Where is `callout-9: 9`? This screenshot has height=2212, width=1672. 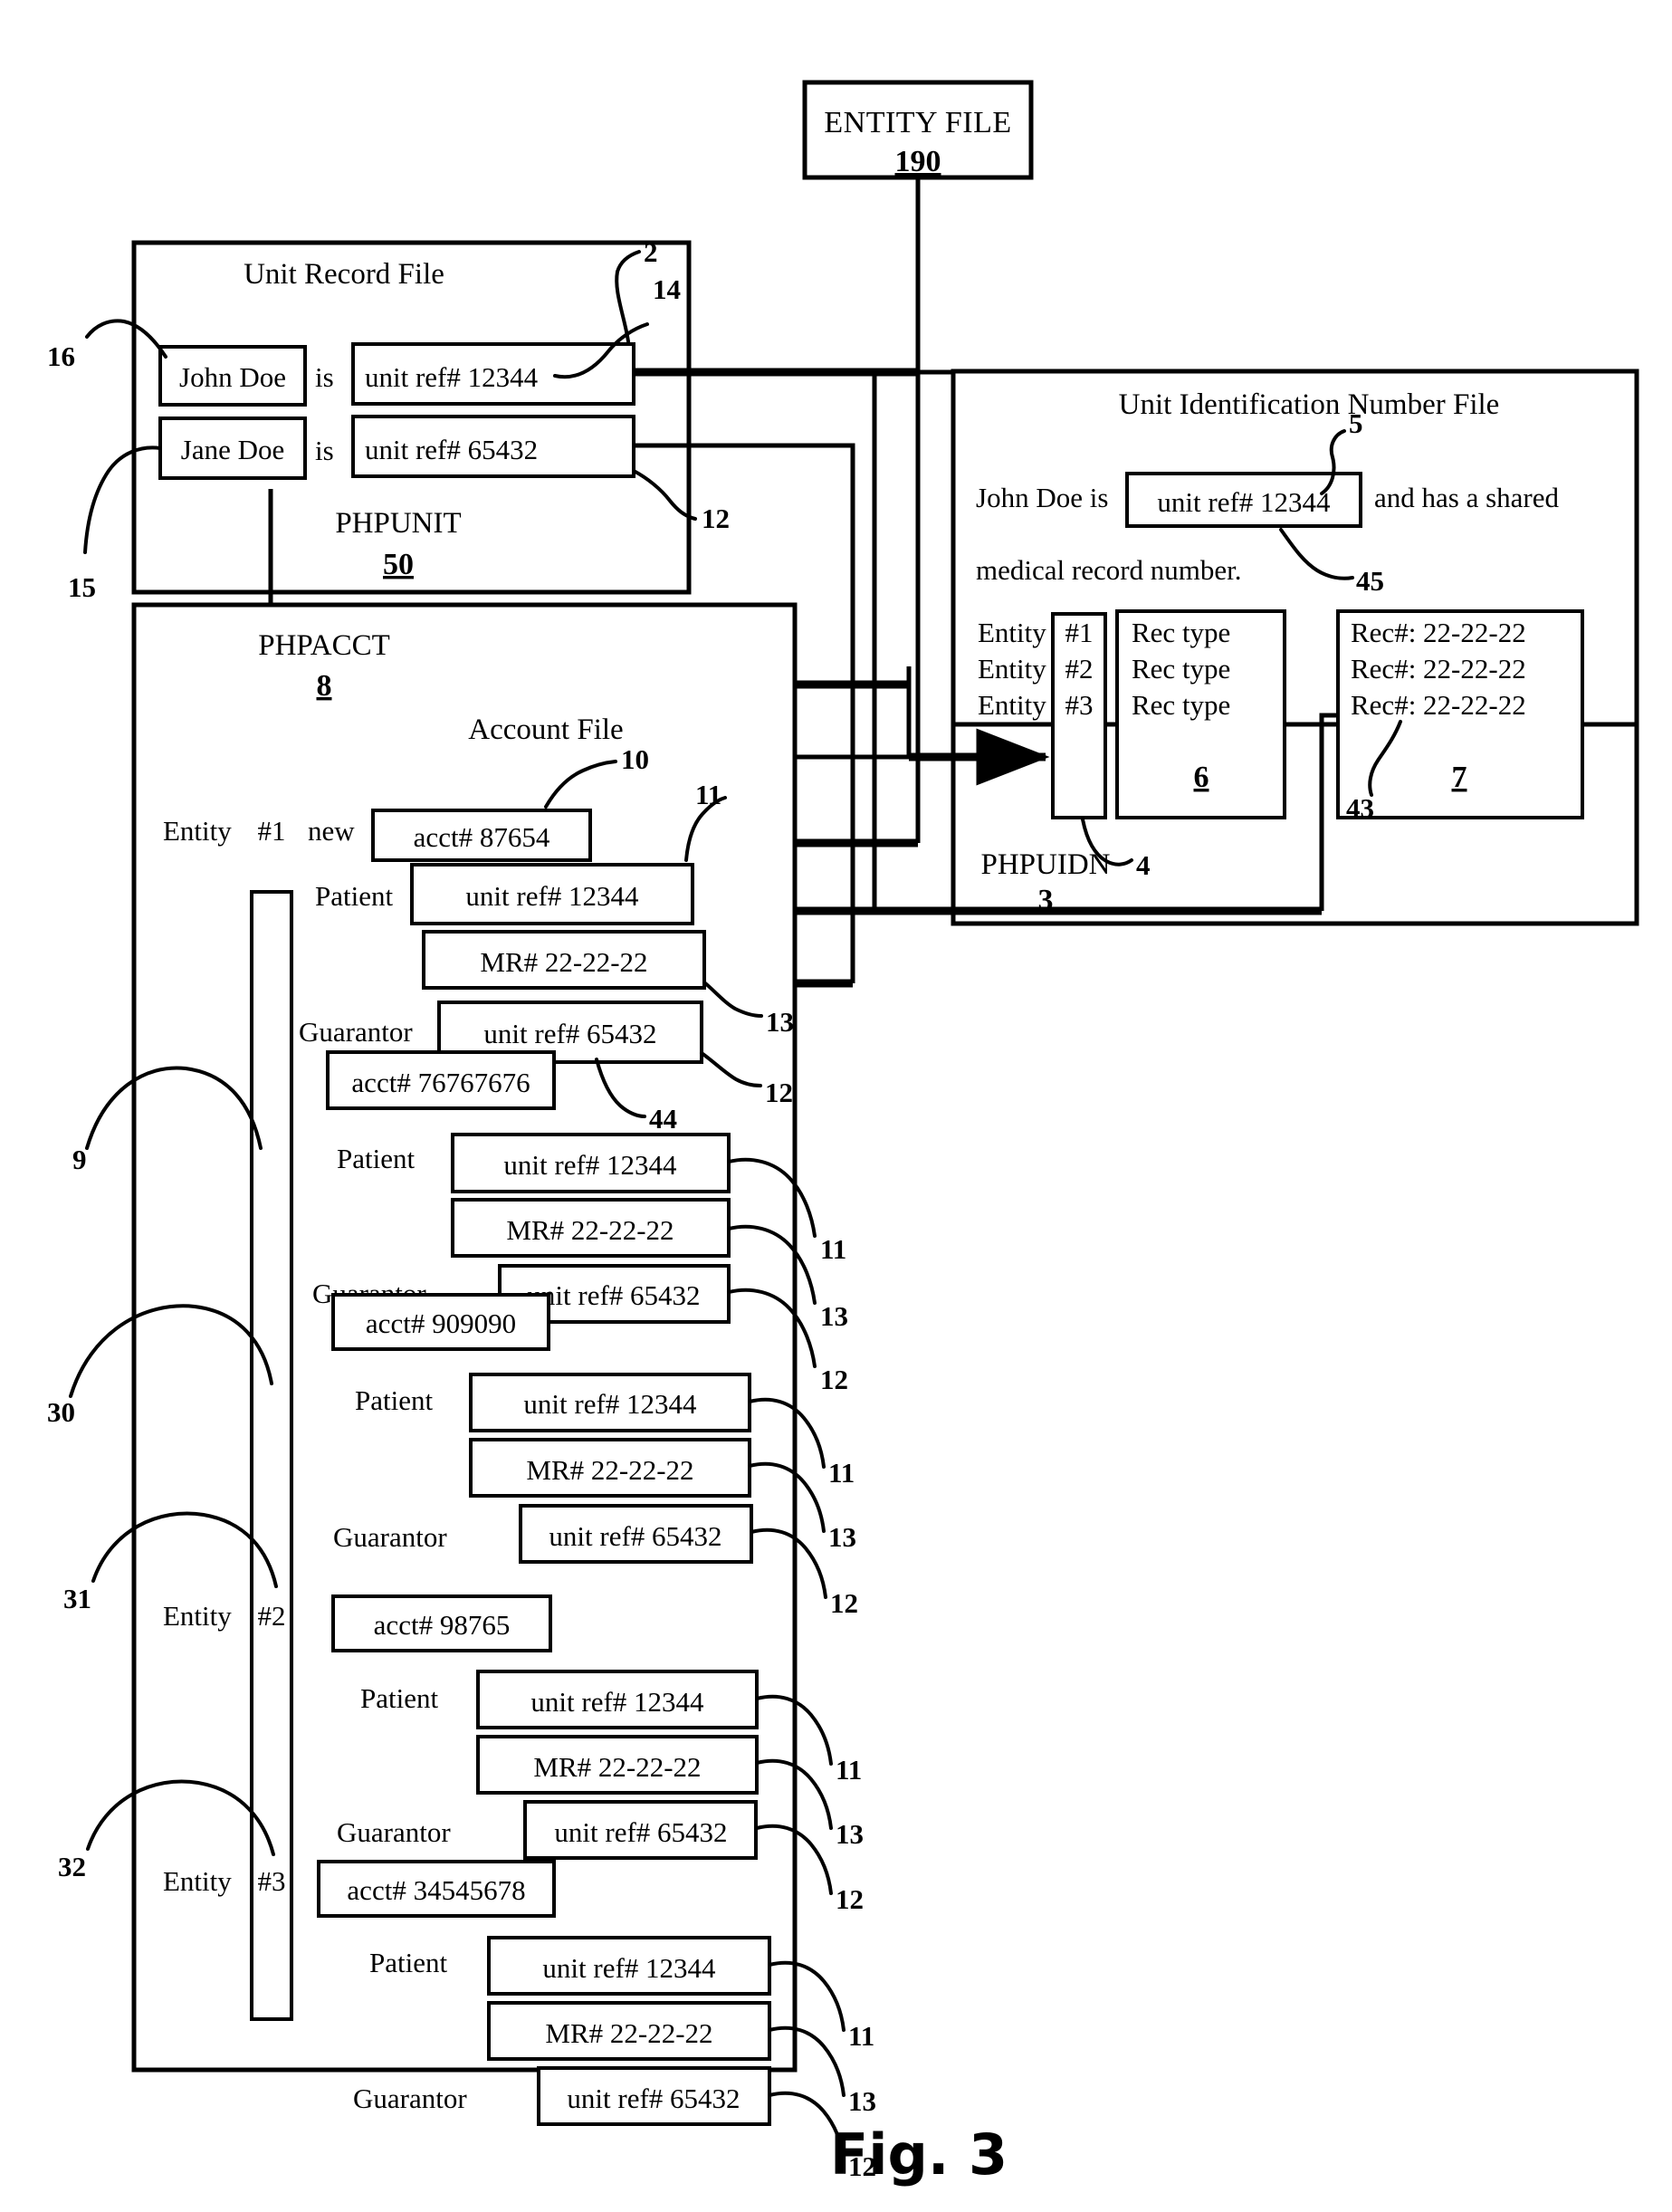
callout-9: 9 is located at coordinates (80, 1159).